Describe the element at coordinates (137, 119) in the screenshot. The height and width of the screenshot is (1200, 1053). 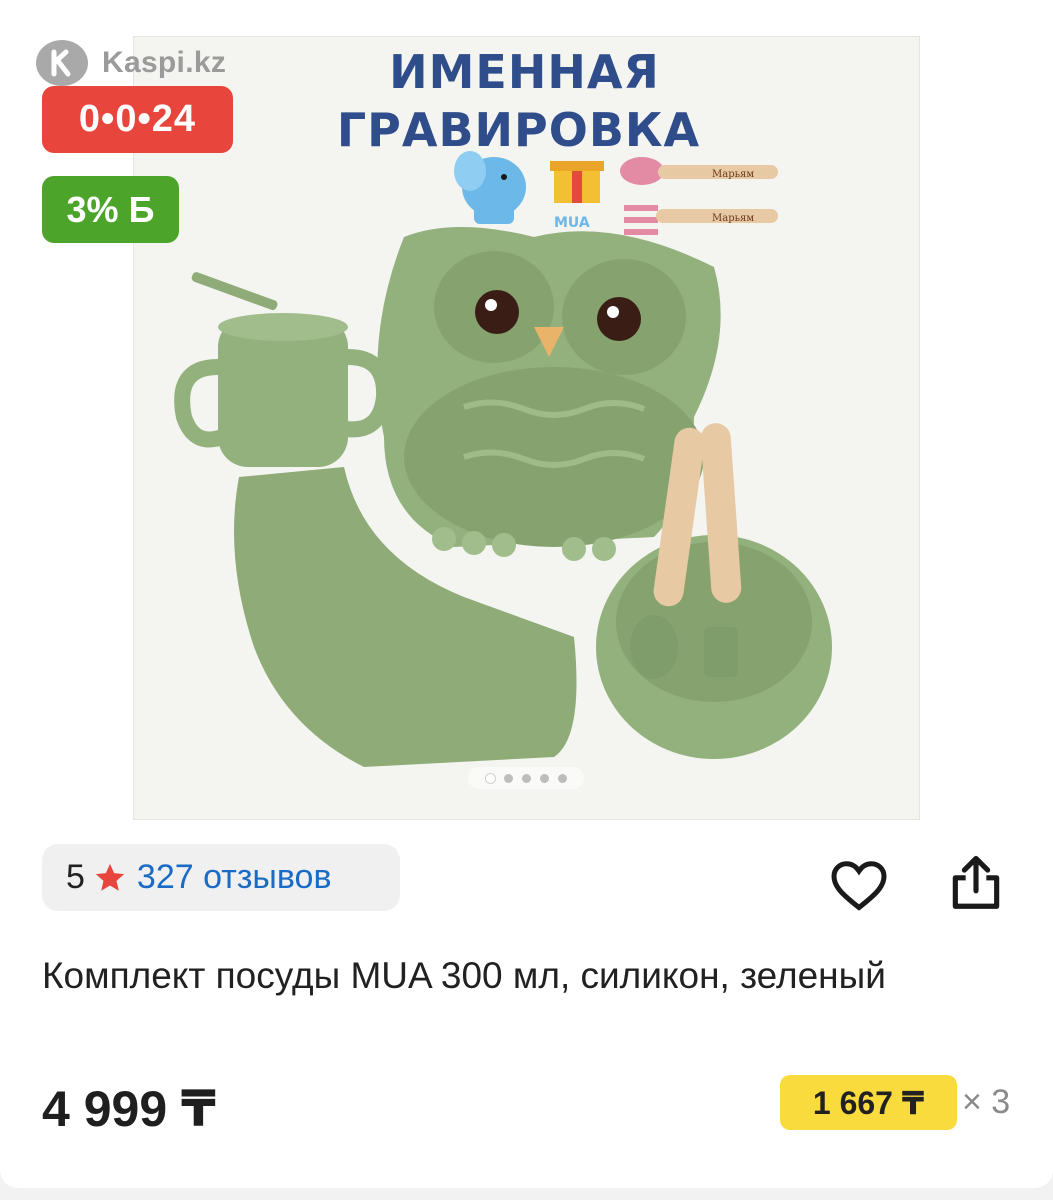
I see `installment-badge: 0•0•24` at that location.